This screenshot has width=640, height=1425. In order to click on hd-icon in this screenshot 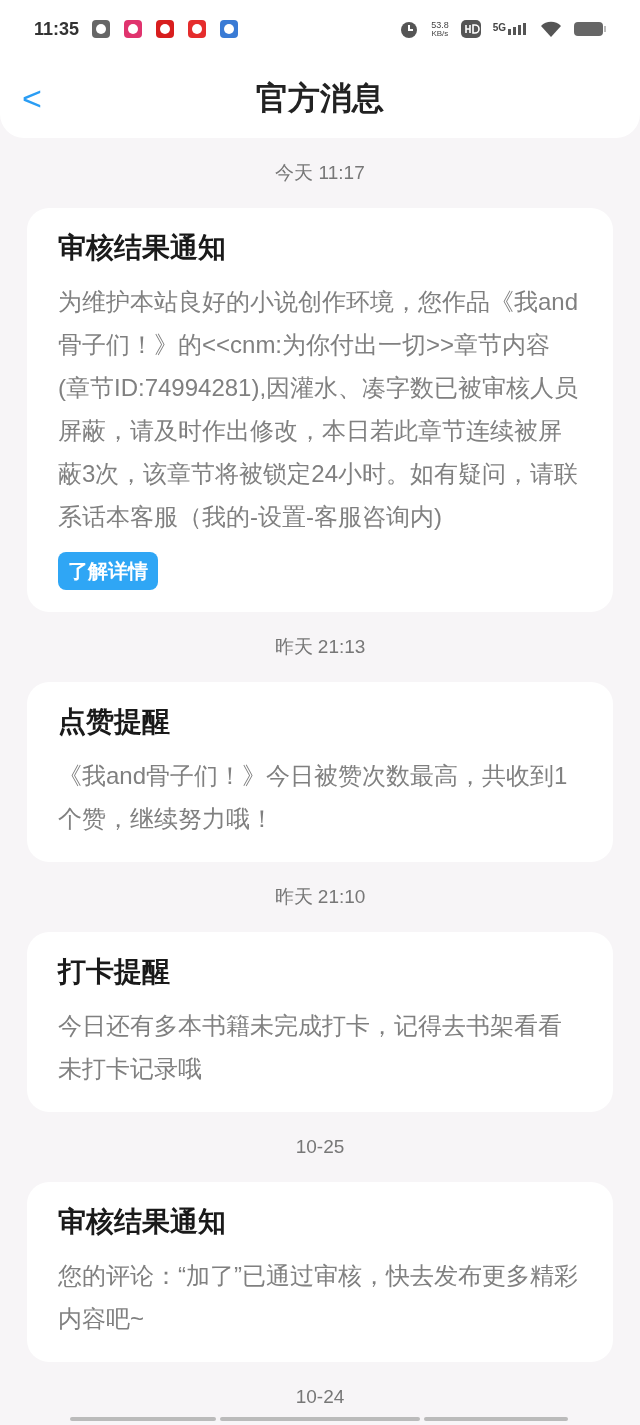, I will do `click(470, 29)`.